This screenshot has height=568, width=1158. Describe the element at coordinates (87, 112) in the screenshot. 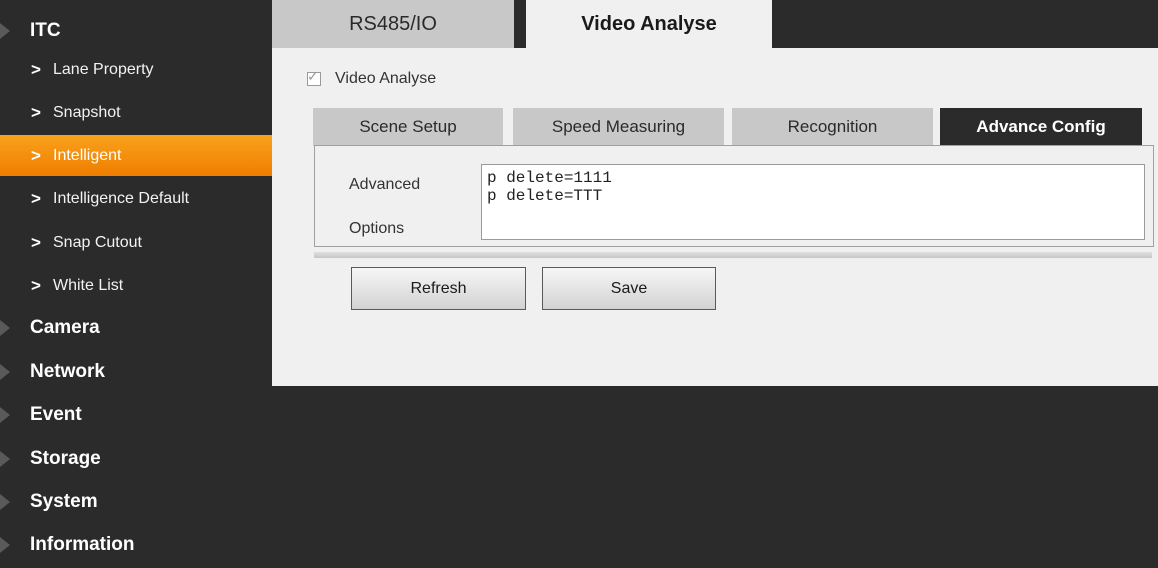

I see `sidebar-item-label: Snapshot` at that location.